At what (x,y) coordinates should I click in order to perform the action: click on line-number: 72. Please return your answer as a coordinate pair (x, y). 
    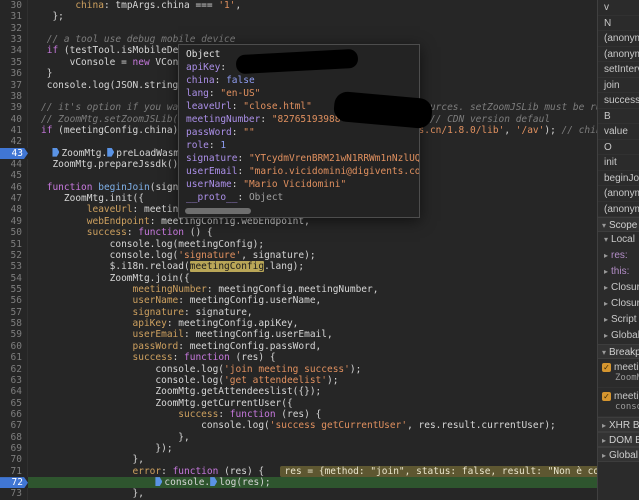
    Looking at the image, I should click on (14, 482).